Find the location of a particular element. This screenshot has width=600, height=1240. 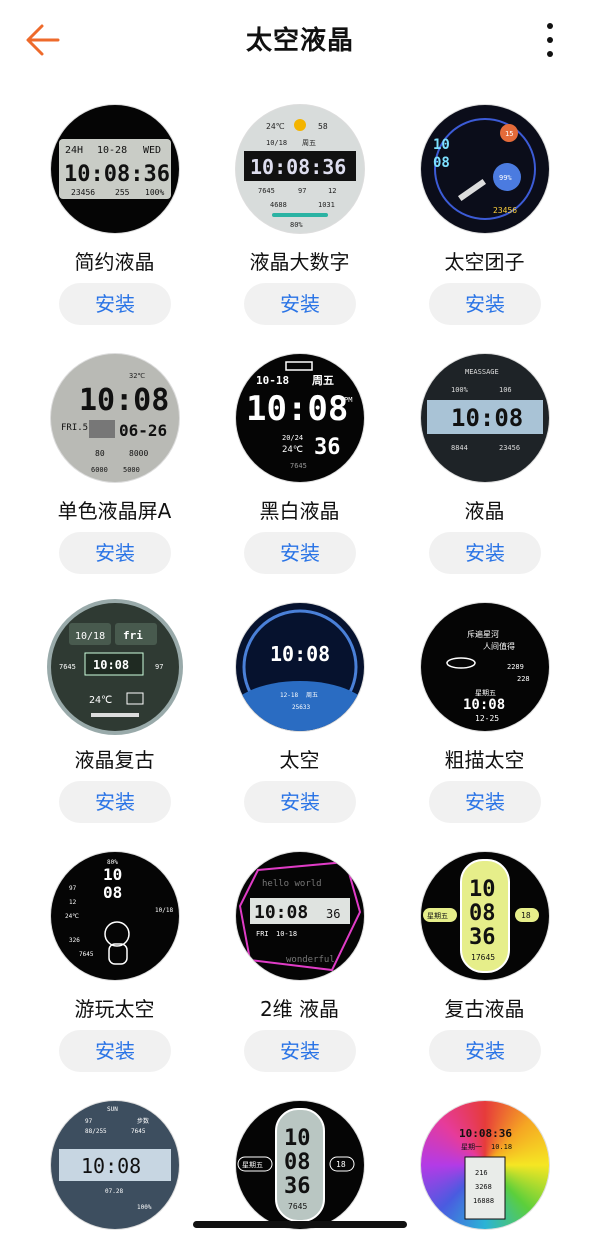

ufo-icon is located at coordinates (461, 663).